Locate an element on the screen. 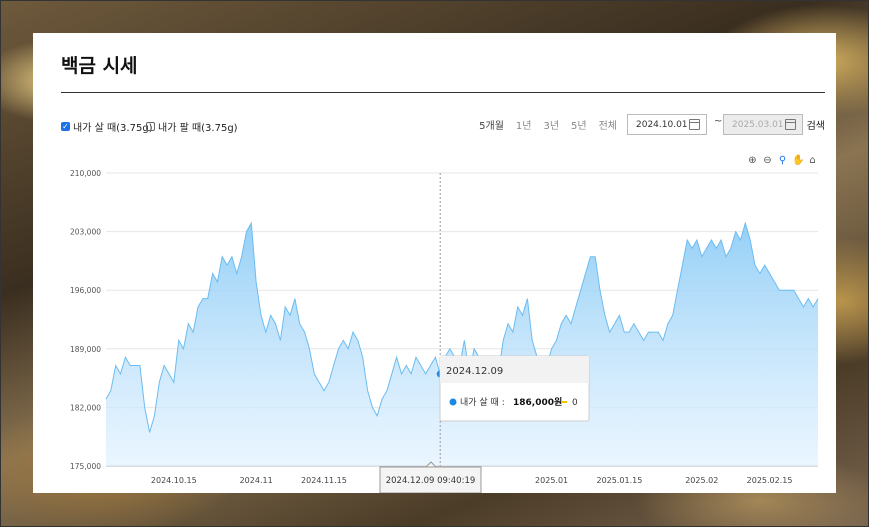 The height and width of the screenshot is (527, 869). tooltip-value: 186,000원 is located at coordinates (537, 402).